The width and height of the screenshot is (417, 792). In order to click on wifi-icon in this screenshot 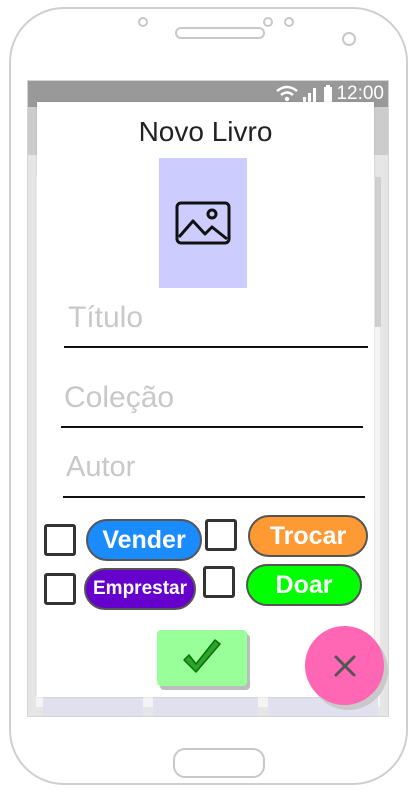, I will do `click(287, 93)`.